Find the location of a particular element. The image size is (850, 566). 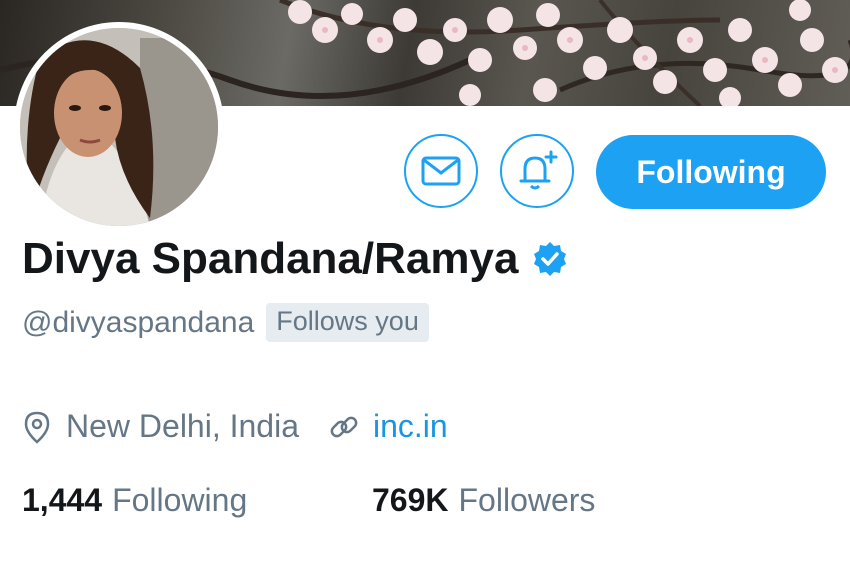

location-text: New Delhi, India is located at coordinates (182, 426).